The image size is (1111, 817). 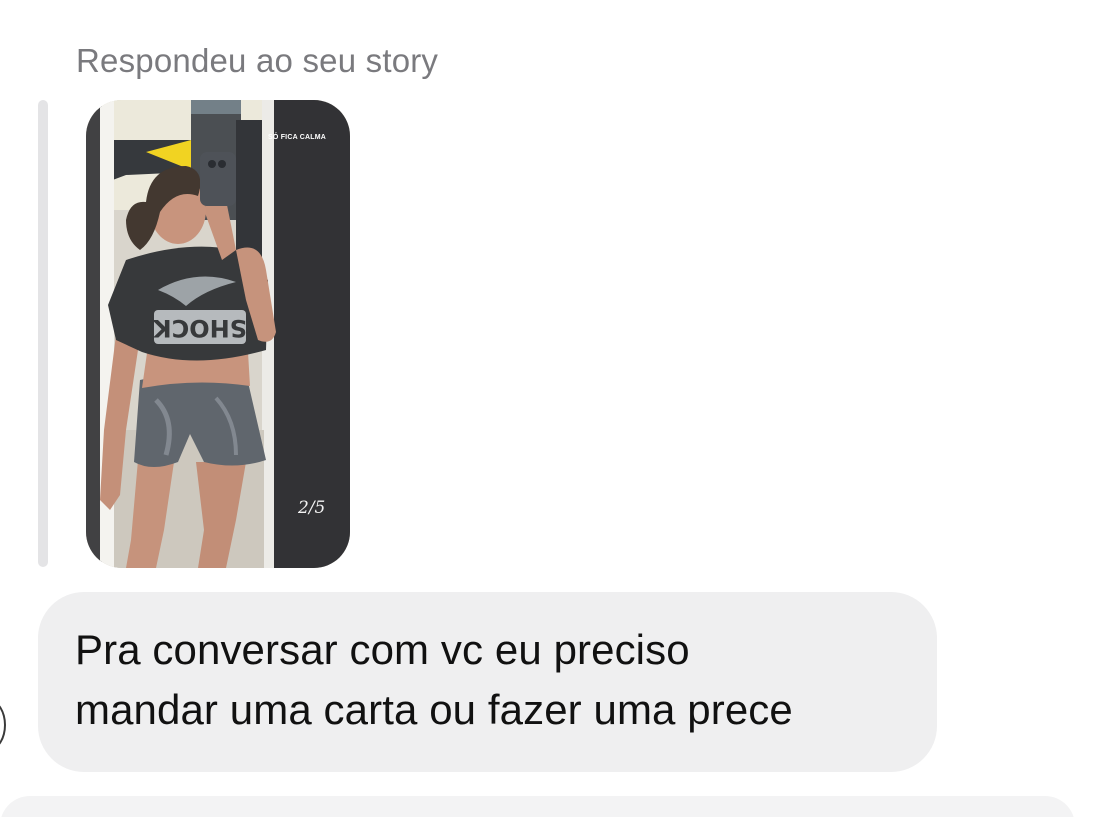 I want to click on message-line-1: Pra conversar com vc eu preciso, so click(x=382, y=649).